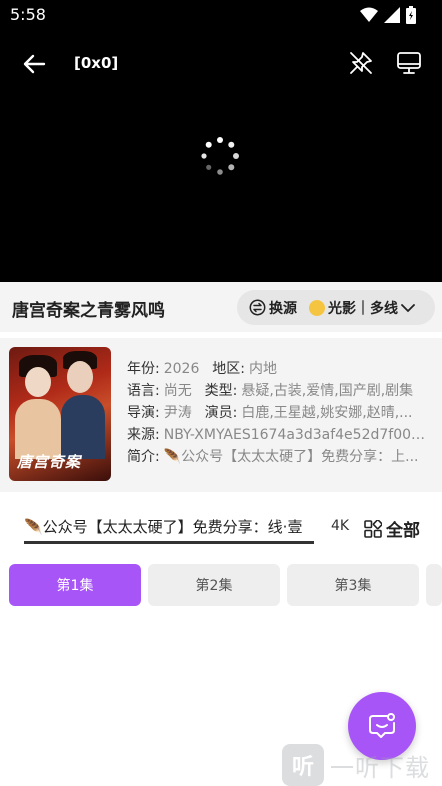  I want to click on show-title: 唐宫奇案之青雾风鸣, so click(88, 311).